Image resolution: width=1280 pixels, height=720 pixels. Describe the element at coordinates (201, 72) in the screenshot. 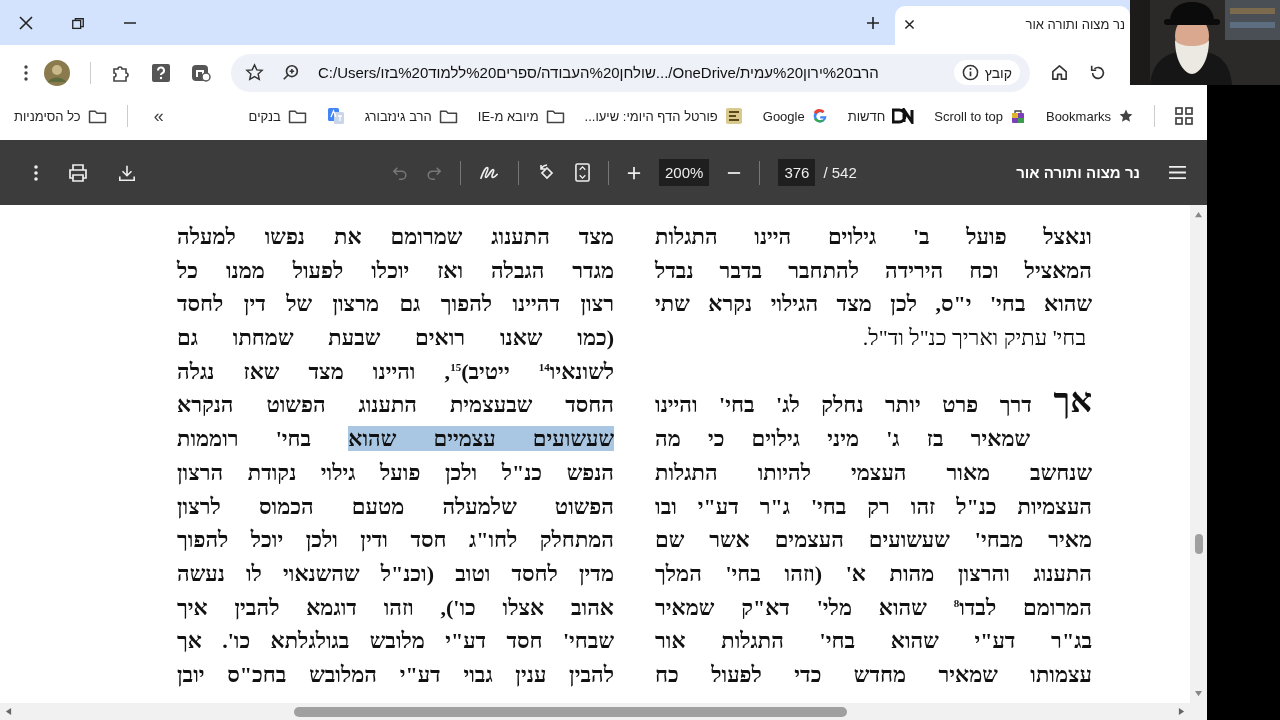

I see `extension-icon` at that location.